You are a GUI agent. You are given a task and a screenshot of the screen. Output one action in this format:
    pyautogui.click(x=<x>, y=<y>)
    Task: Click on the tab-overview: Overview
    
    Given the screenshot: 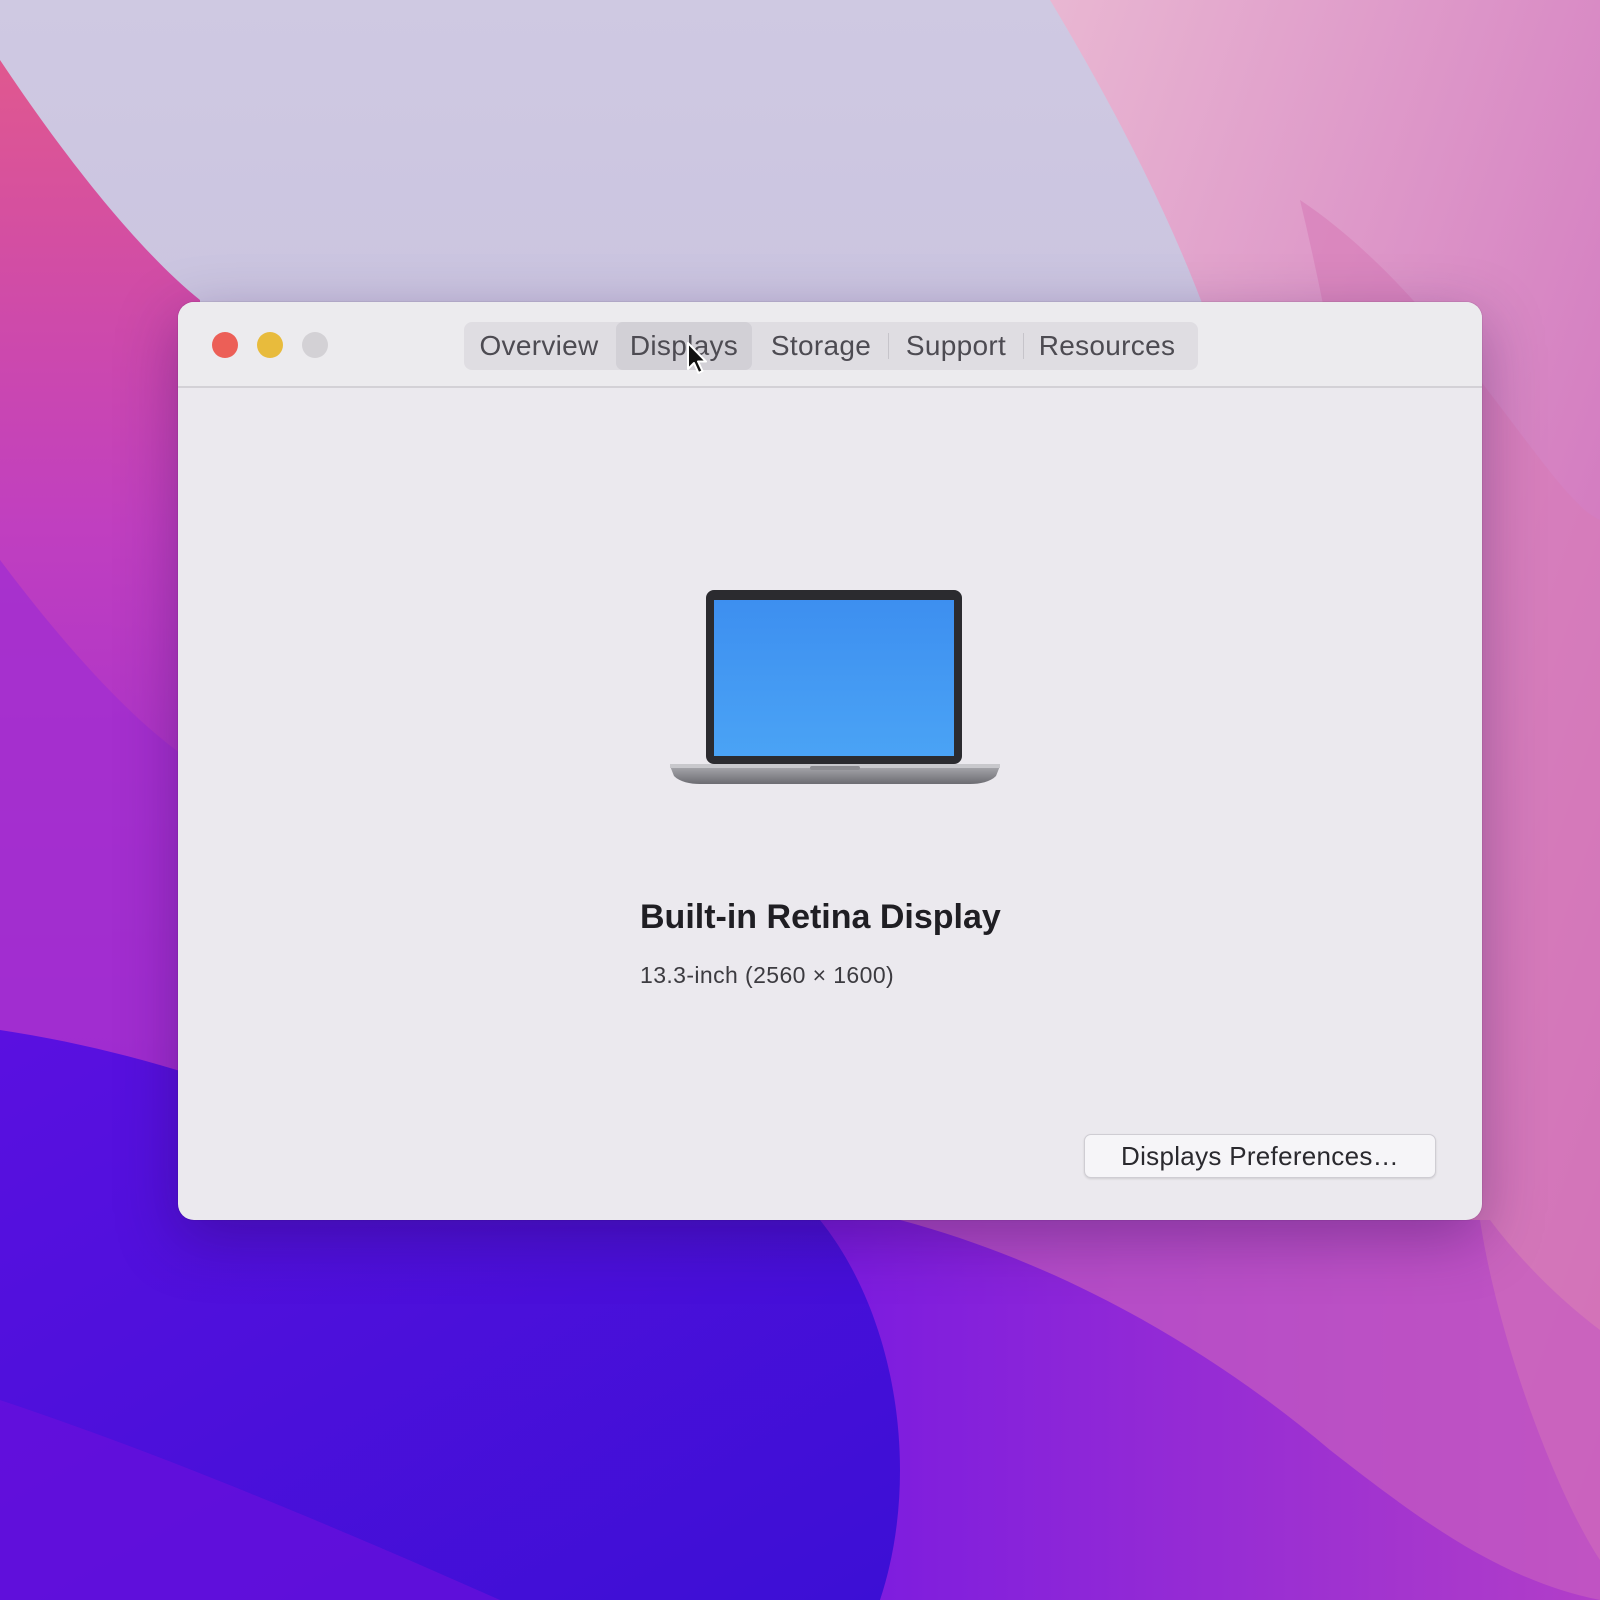 What is the action you would take?
    pyautogui.click(x=539, y=346)
    